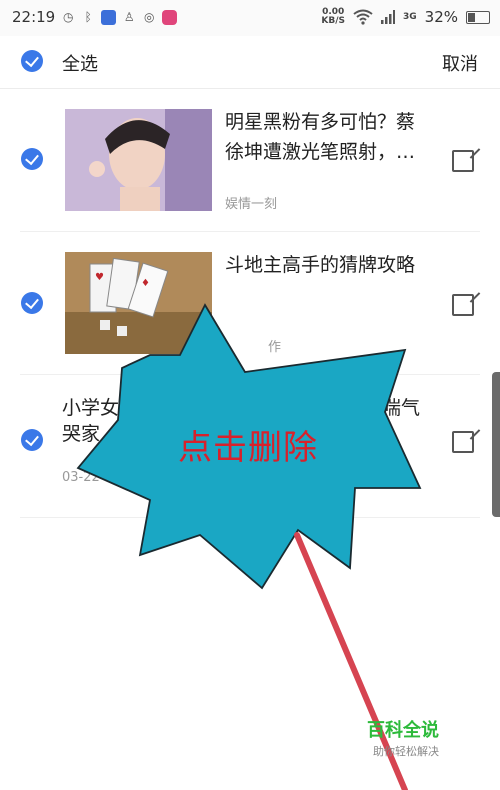 This screenshot has width=500, height=790. What do you see at coordinates (248, 448) in the screenshot?
I see `delete-callout-label: 点击删除` at bounding box center [248, 448].